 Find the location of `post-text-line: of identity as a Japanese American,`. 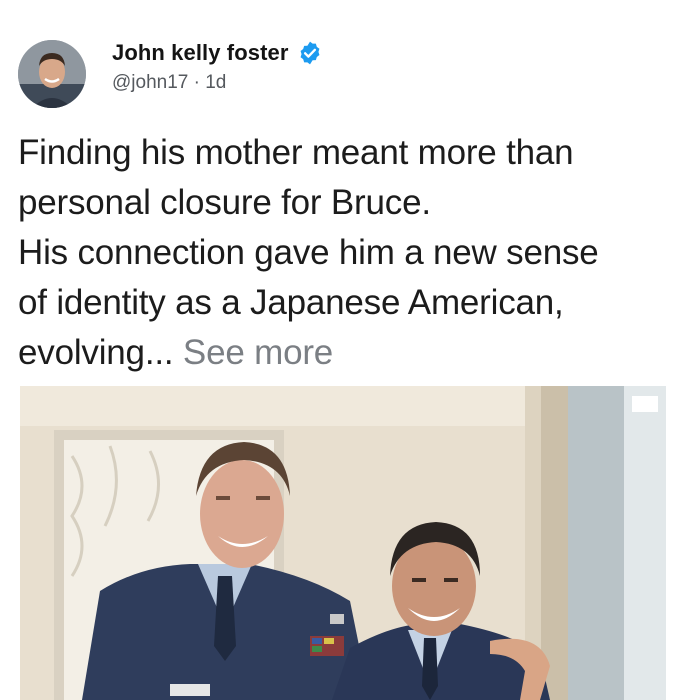

post-text-line: of identity as a Japanese American, is located at coordinates (291, 302).